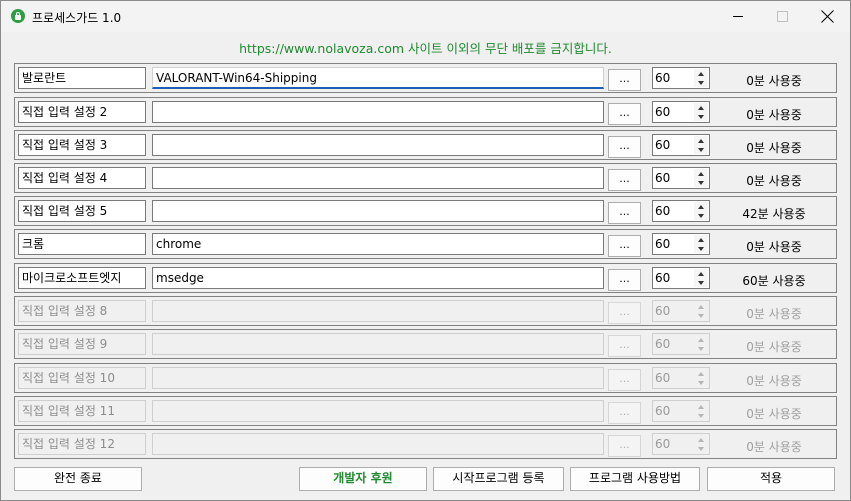 This screenshot has width=851, height=501. What do you see at coordinates (82, 278) in the screenshot?
I see `row-name-input: 마이크로소프트엣지` at bounding box center [82, 278].